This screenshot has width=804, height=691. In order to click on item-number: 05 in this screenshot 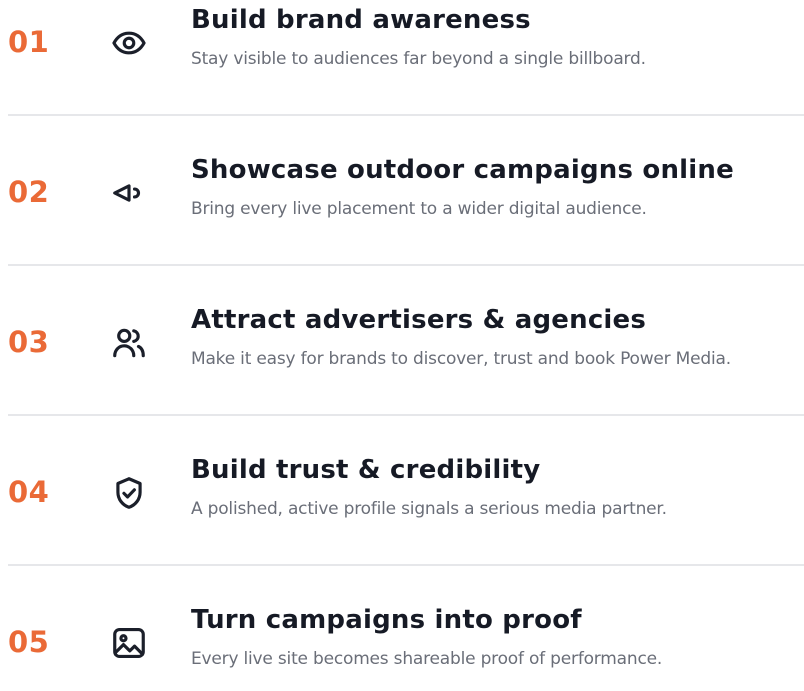, I will do `click(29, 642)`.